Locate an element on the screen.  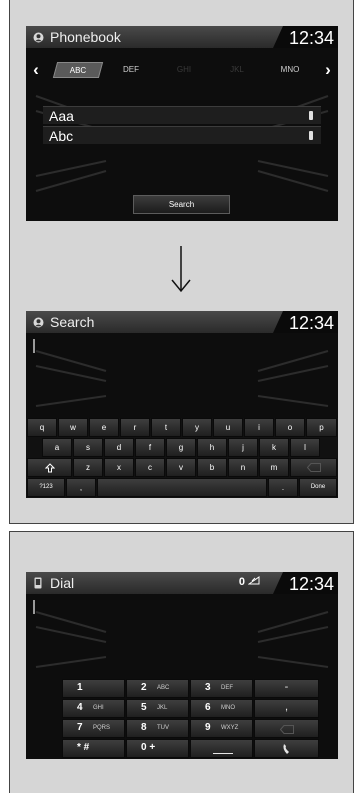
key-h: h is located at coordinates (212, 447).